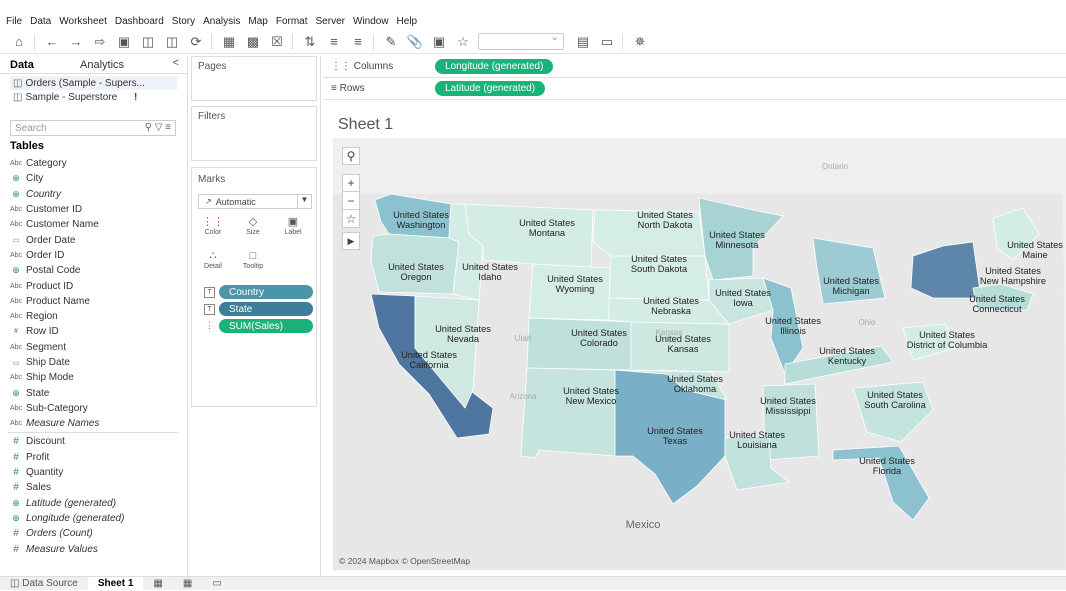 The height and width of the screenshot is (591, 1066). Describe the element at coordinates (93, 423) in the screenshot. I see `field-item: Abc Measure Names` at that location.